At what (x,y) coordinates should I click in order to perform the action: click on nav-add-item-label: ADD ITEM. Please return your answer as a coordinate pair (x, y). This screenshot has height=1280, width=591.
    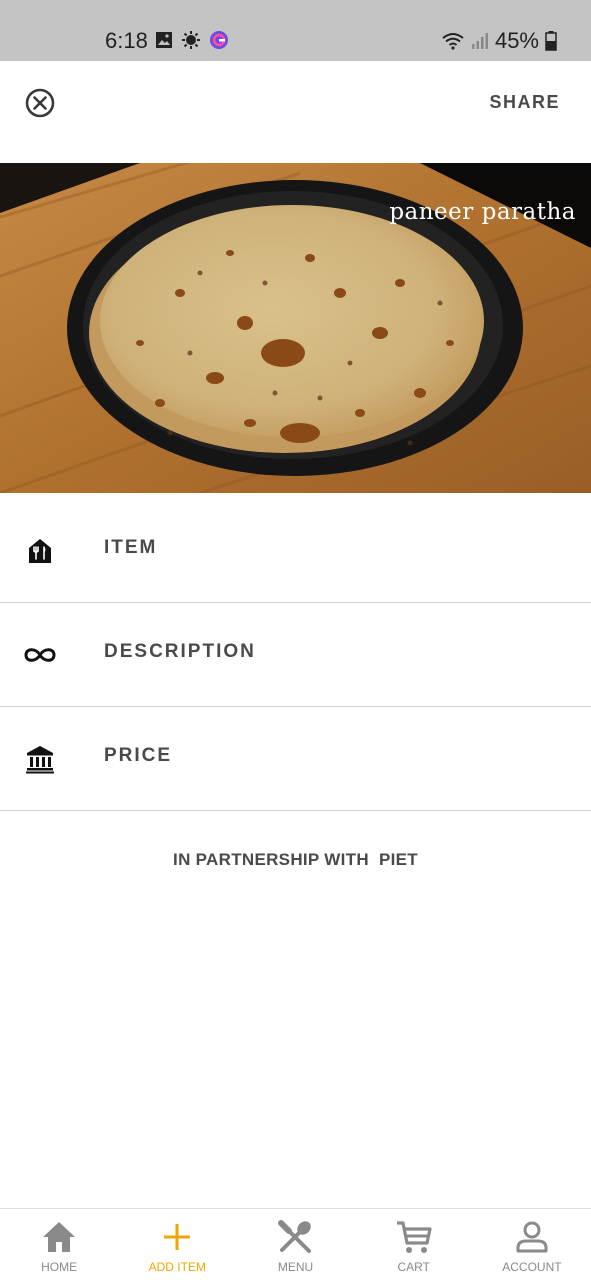
    Looking at the image, I should click on (177, 1267).